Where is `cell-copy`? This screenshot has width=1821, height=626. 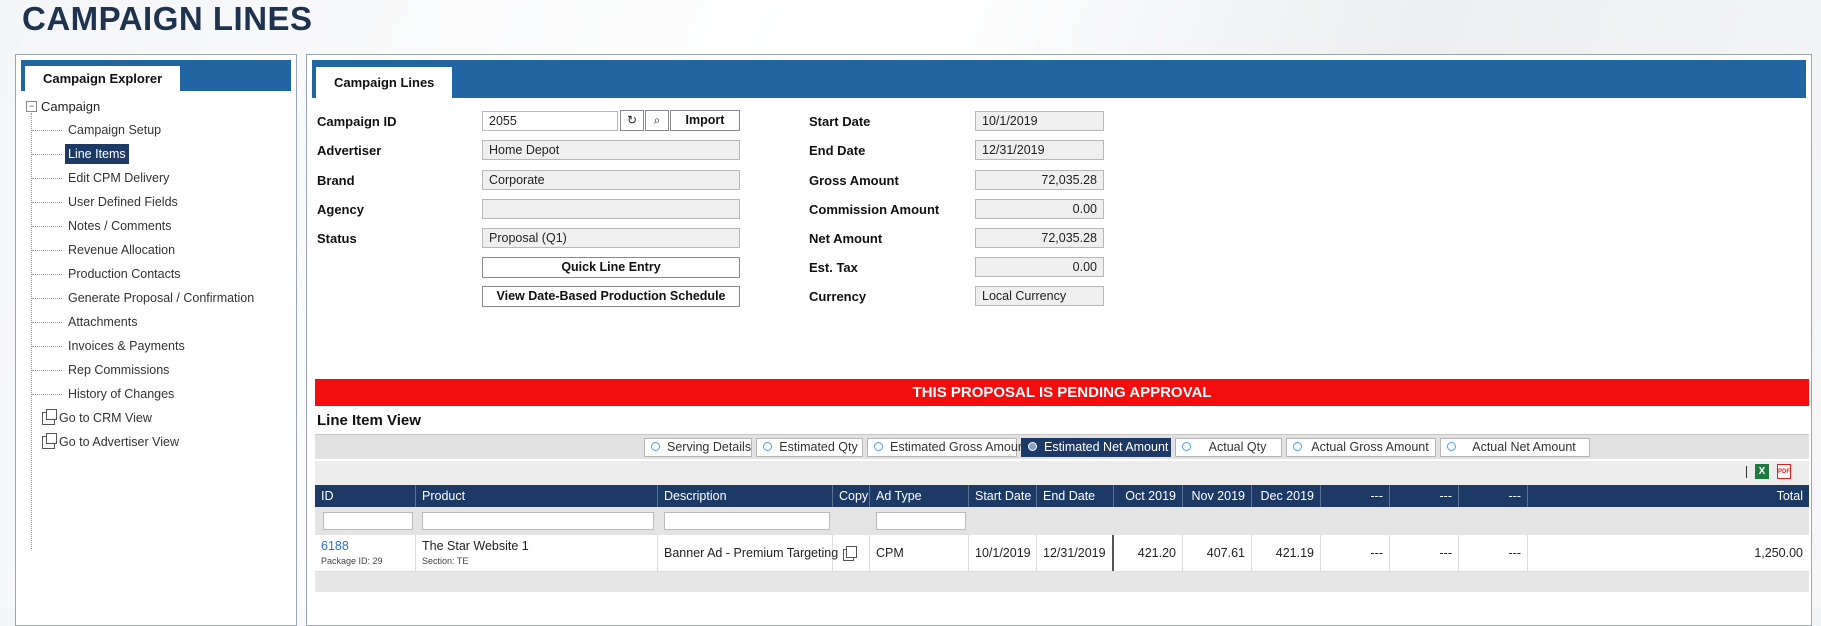
cell-copy is located at coordinates (851, 553).